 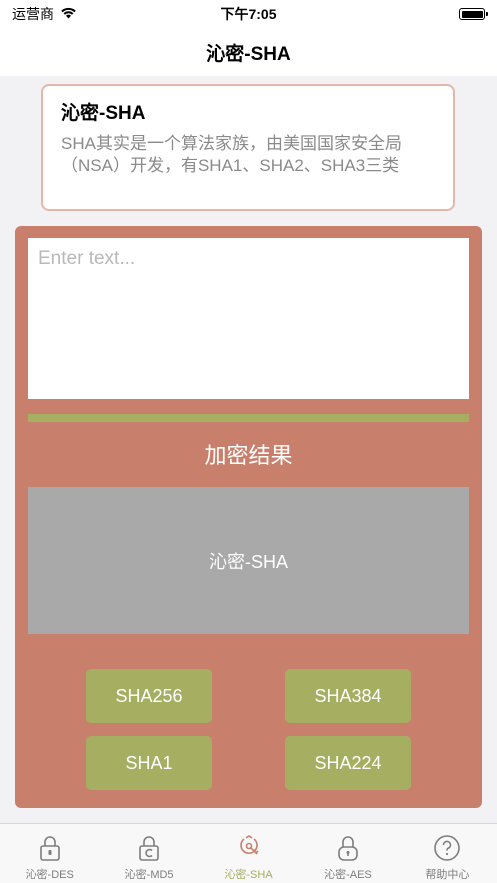 I want to click on help-icon, so click(x=447, y=848).